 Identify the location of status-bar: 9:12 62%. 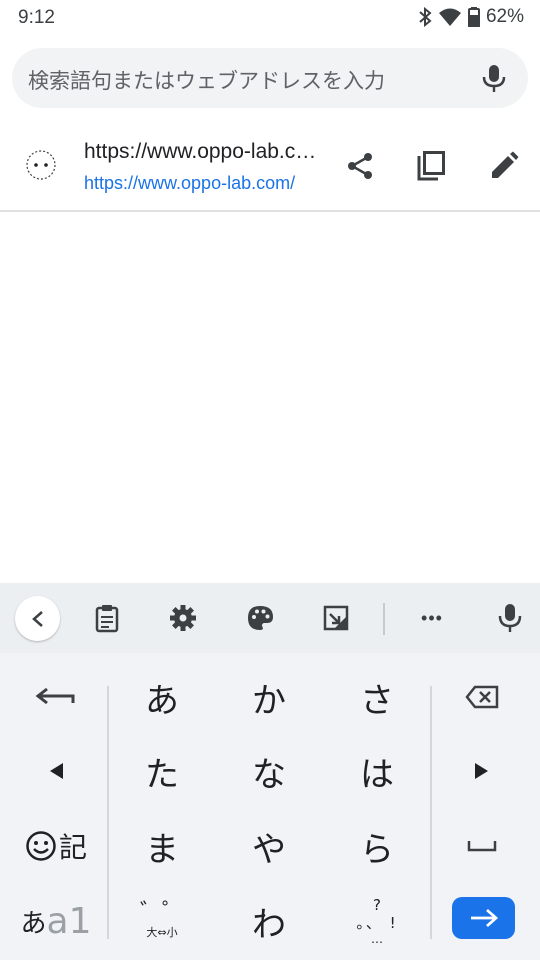
(270, 18).